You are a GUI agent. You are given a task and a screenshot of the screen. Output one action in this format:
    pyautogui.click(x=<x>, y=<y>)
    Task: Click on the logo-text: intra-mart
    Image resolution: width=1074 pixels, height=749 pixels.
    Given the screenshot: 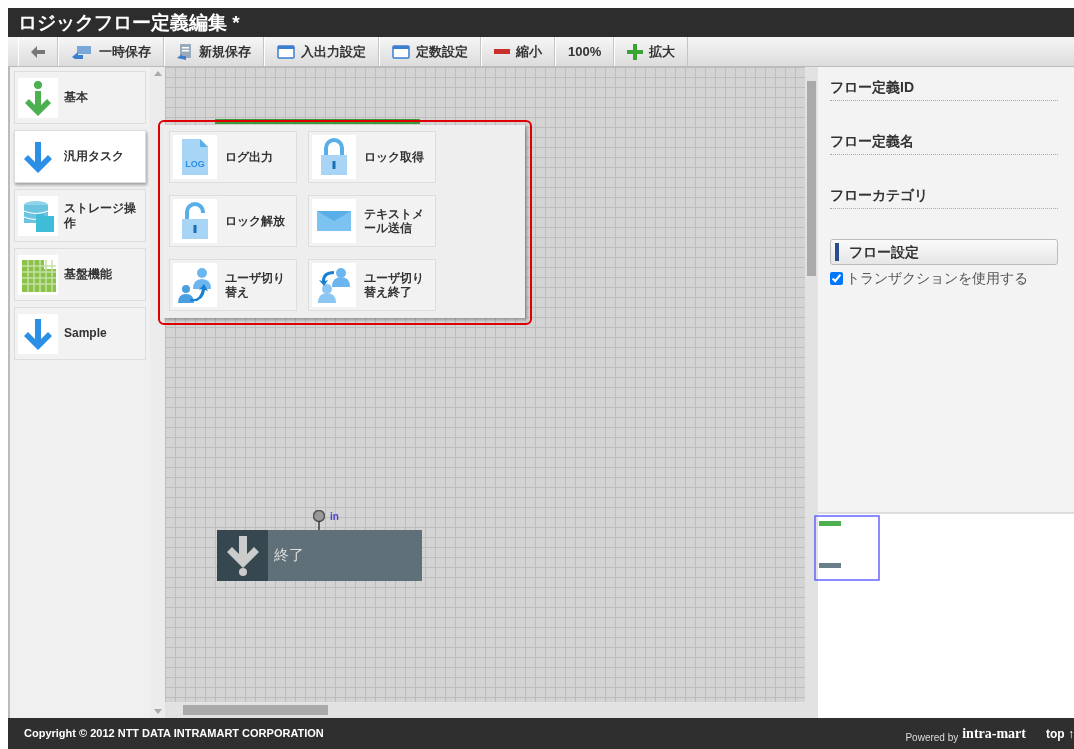 What is the action you would take?
    pyautogui.click(x=994, y=734)
    